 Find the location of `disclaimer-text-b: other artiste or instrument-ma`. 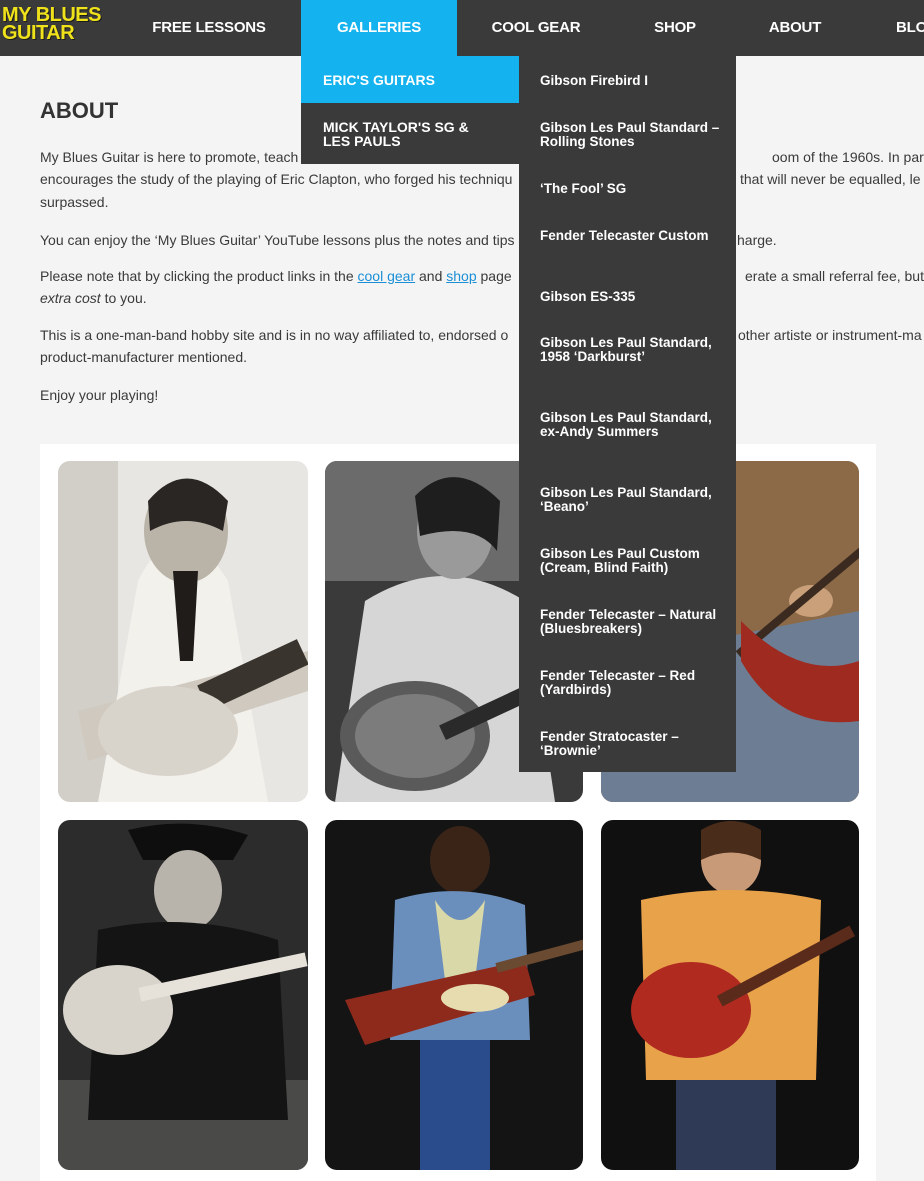

disclaimer-text-b: other artiste or instrument-ma is located at coordinates (830, 335).